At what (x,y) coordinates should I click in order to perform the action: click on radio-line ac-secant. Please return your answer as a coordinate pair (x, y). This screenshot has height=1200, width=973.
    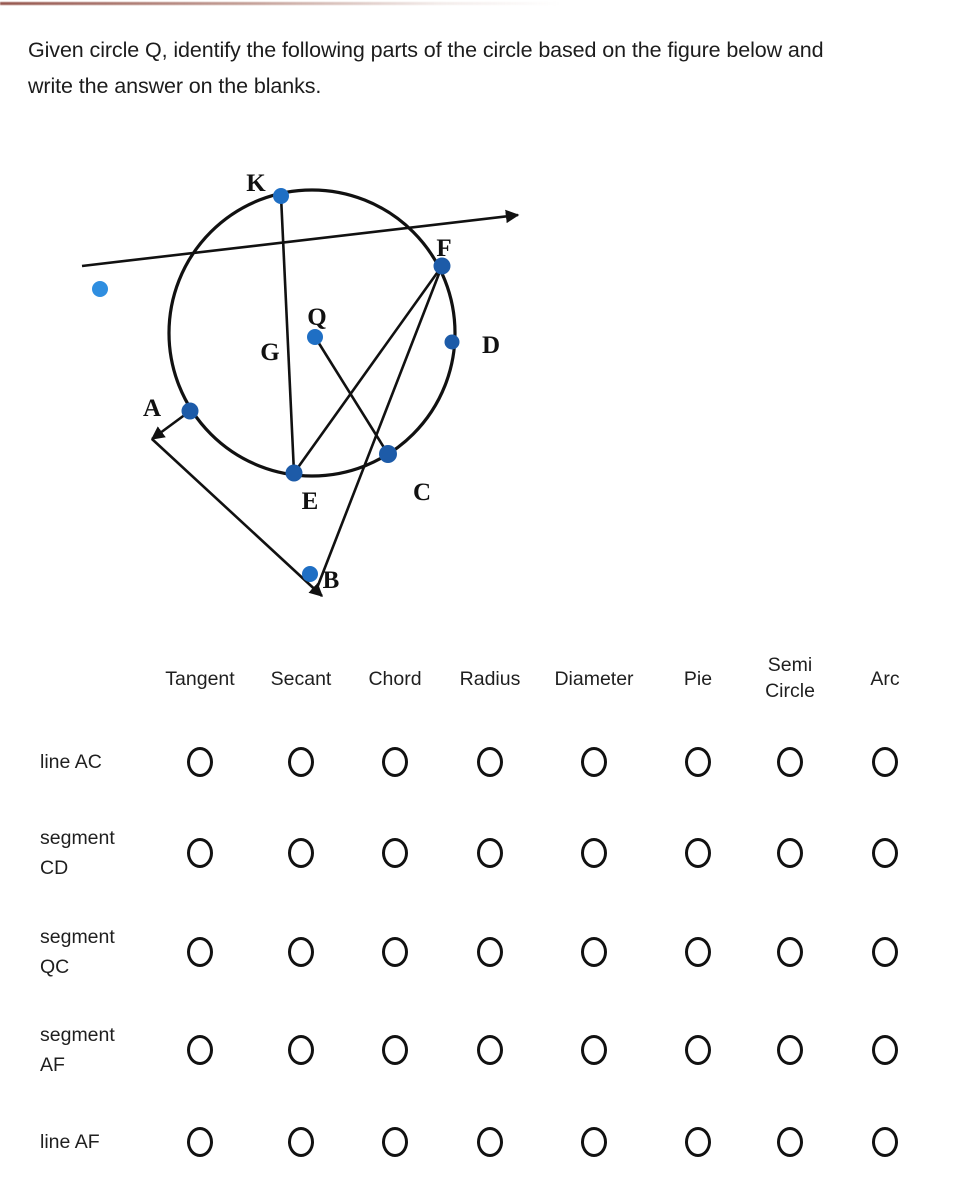
    Looking at the image, I should click on (301, 762).